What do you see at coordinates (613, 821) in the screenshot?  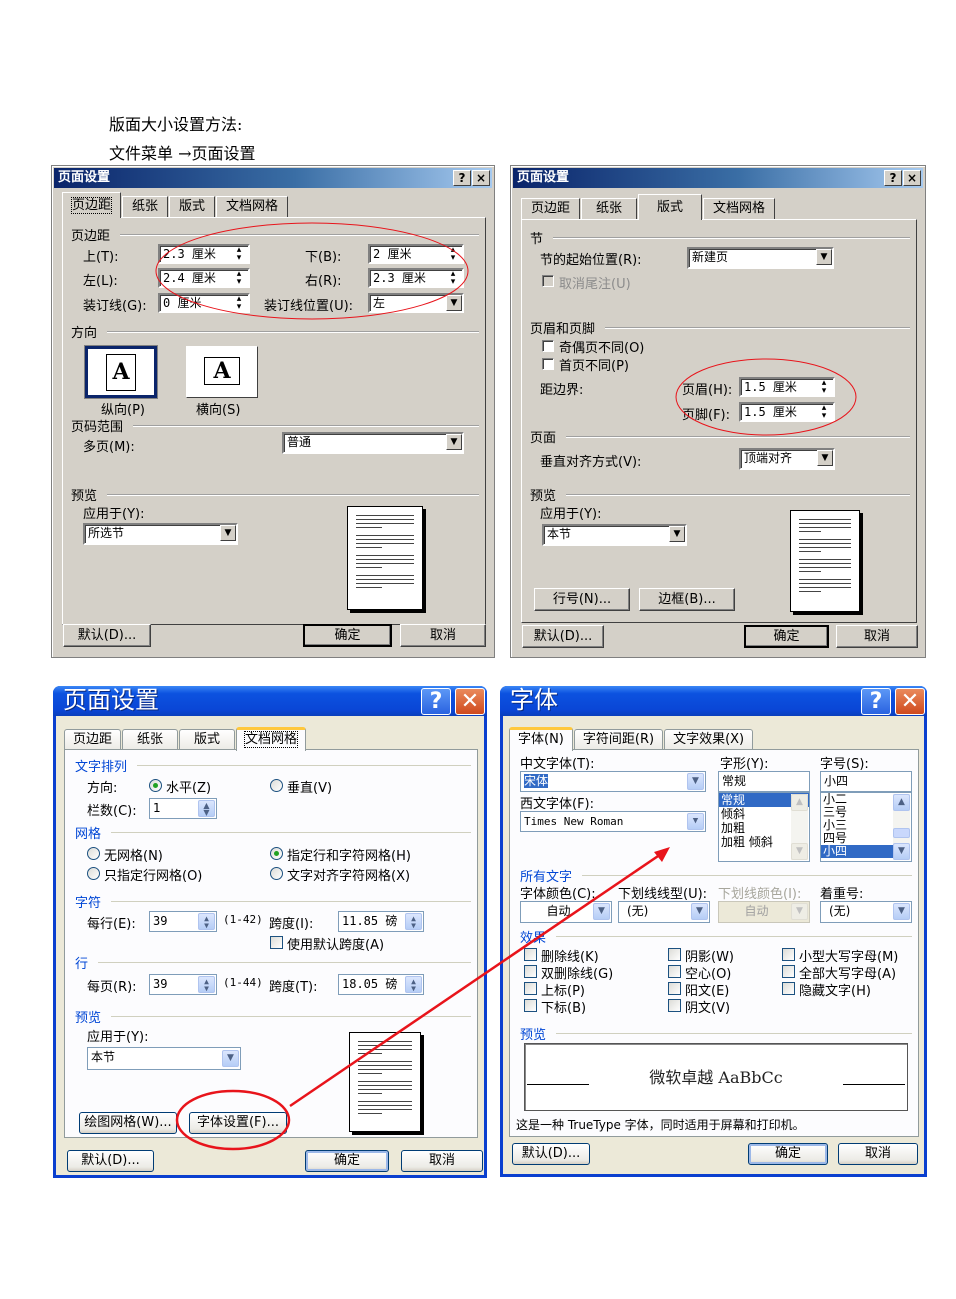 I see `western-font-select: Times New Roman ▼` at bounding box center [613, 821].